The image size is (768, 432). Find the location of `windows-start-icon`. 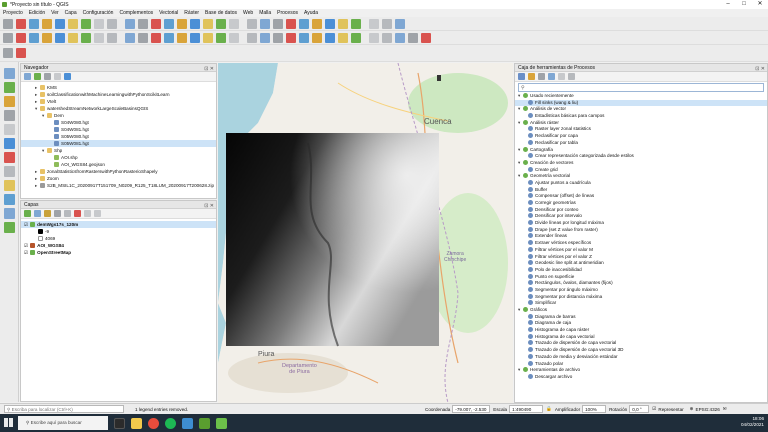

windows-start-icon is located at coordinates (8, 422).